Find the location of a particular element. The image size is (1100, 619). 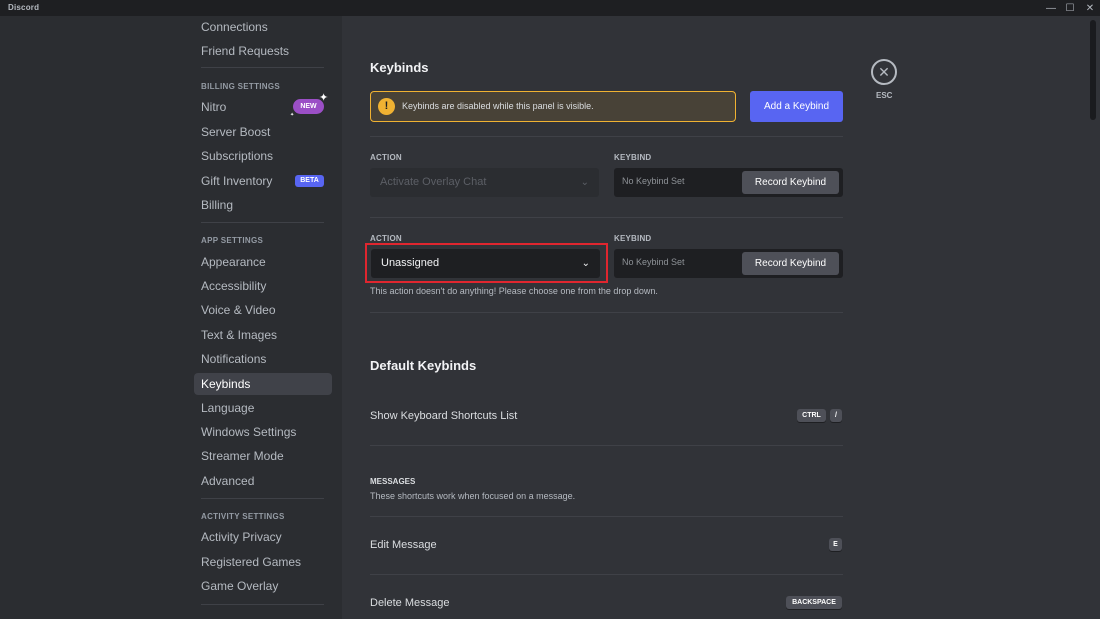

sidebar-item-appearance: Appearance is located at coordinates (263, 262).